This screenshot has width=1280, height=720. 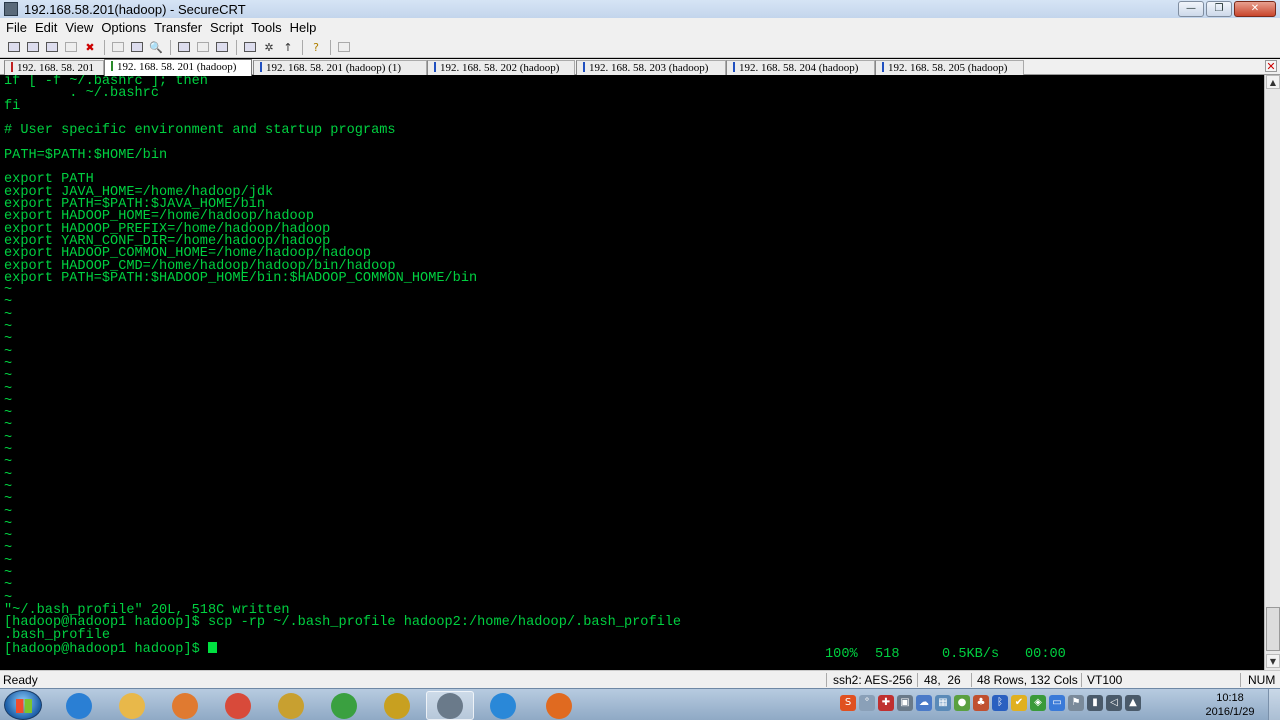 What do you see at coordinates (79, 27) in the screenshot?
I see `menu-view: View` at bounding box center [79, 27].